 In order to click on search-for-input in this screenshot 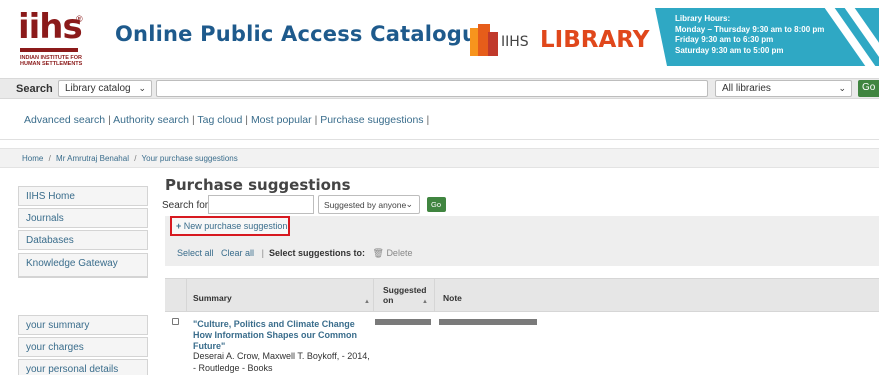, I will do `click(261, 204)`.